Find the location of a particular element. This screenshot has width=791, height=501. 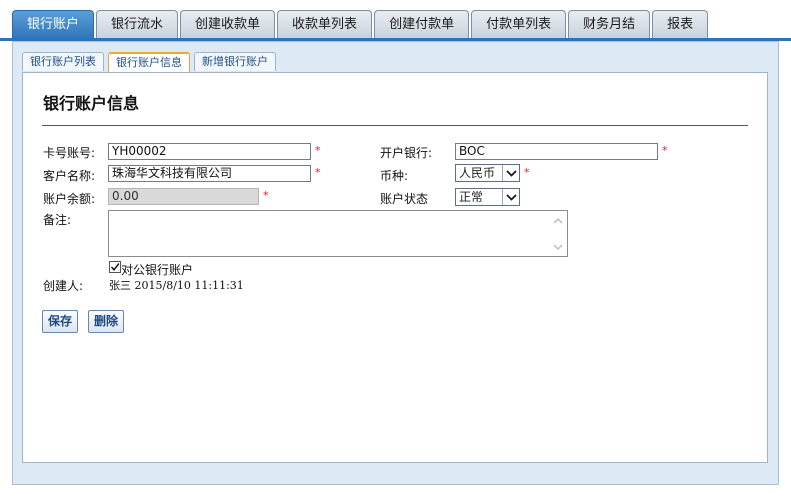

corporate-account-checkbox is located at coordinates (115, 267).